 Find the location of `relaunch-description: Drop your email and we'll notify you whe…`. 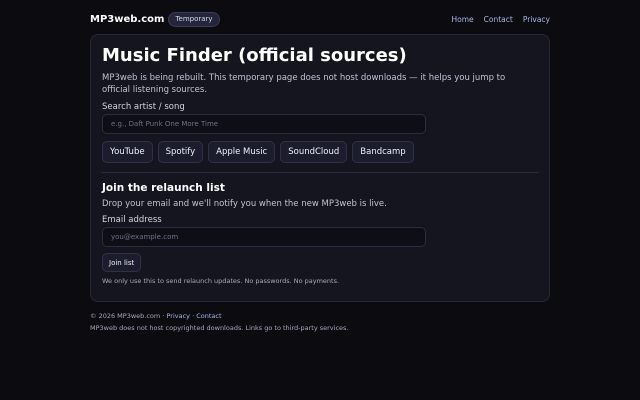

relaunch-description: Drop your email and we'll notify you whe… is located at coordinates (244, 204).